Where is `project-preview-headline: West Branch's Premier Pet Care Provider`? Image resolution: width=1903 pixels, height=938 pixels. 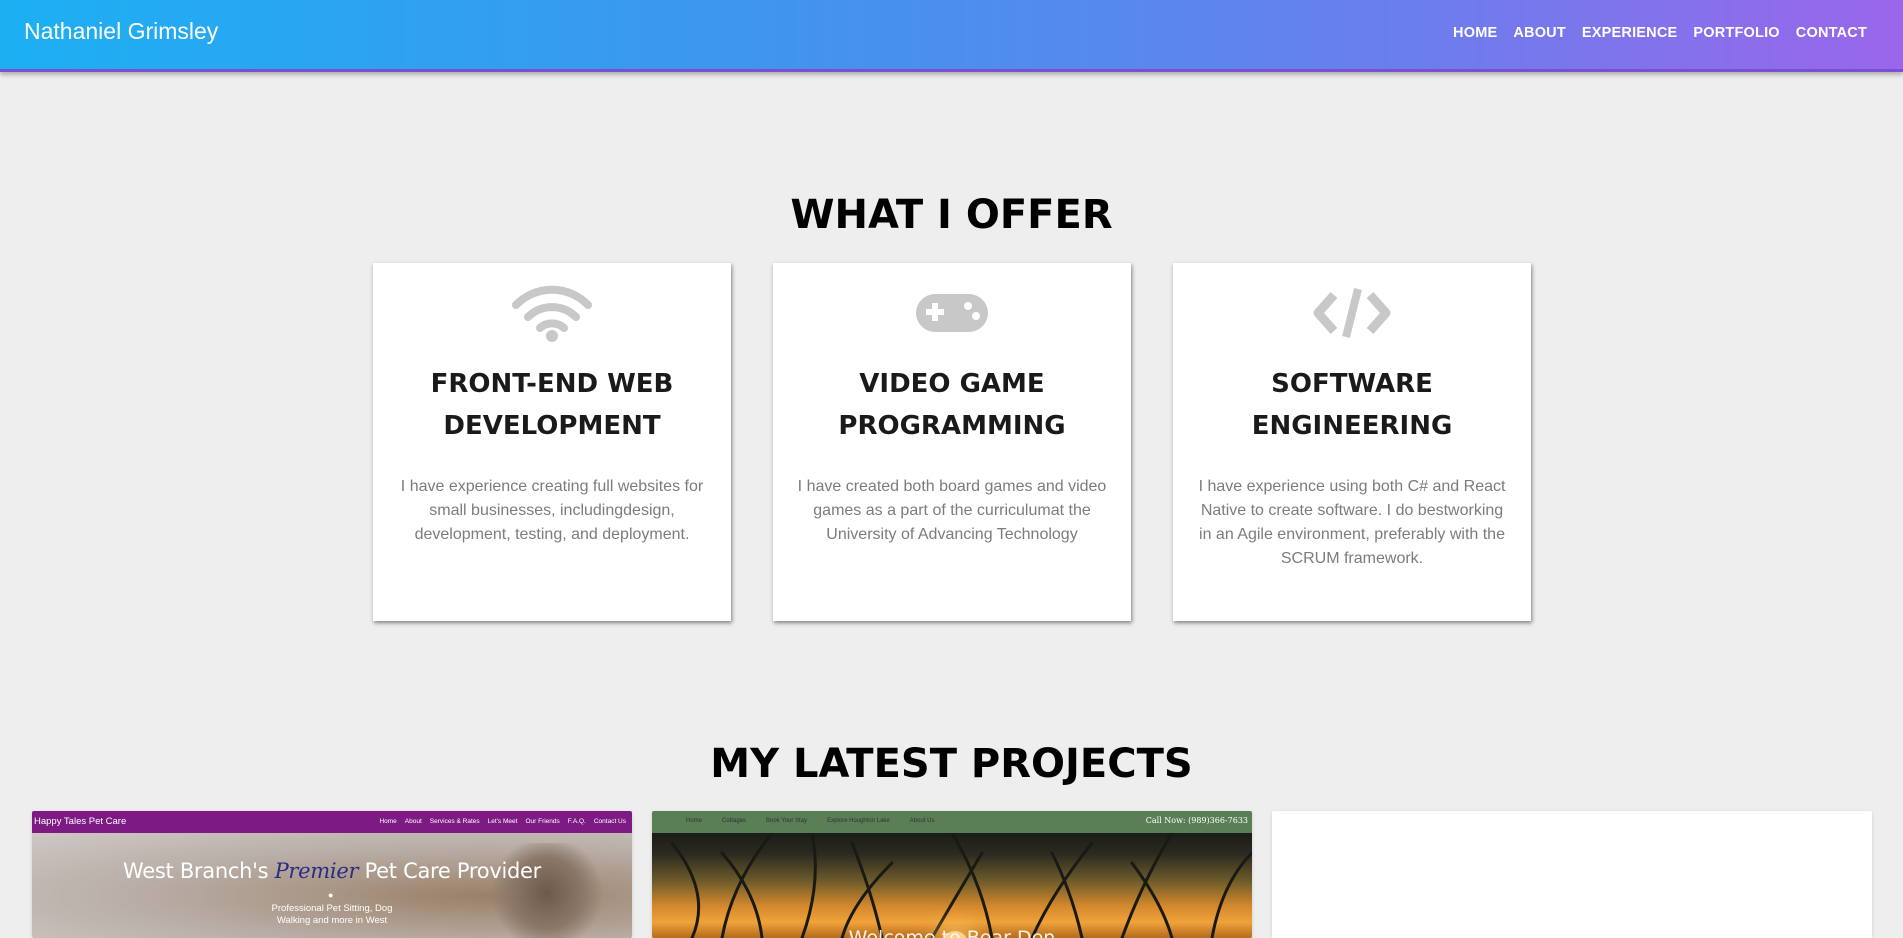 project-preview-headline: West Branch's Premier Pet Care Provider is located at coordinates (332, 871).